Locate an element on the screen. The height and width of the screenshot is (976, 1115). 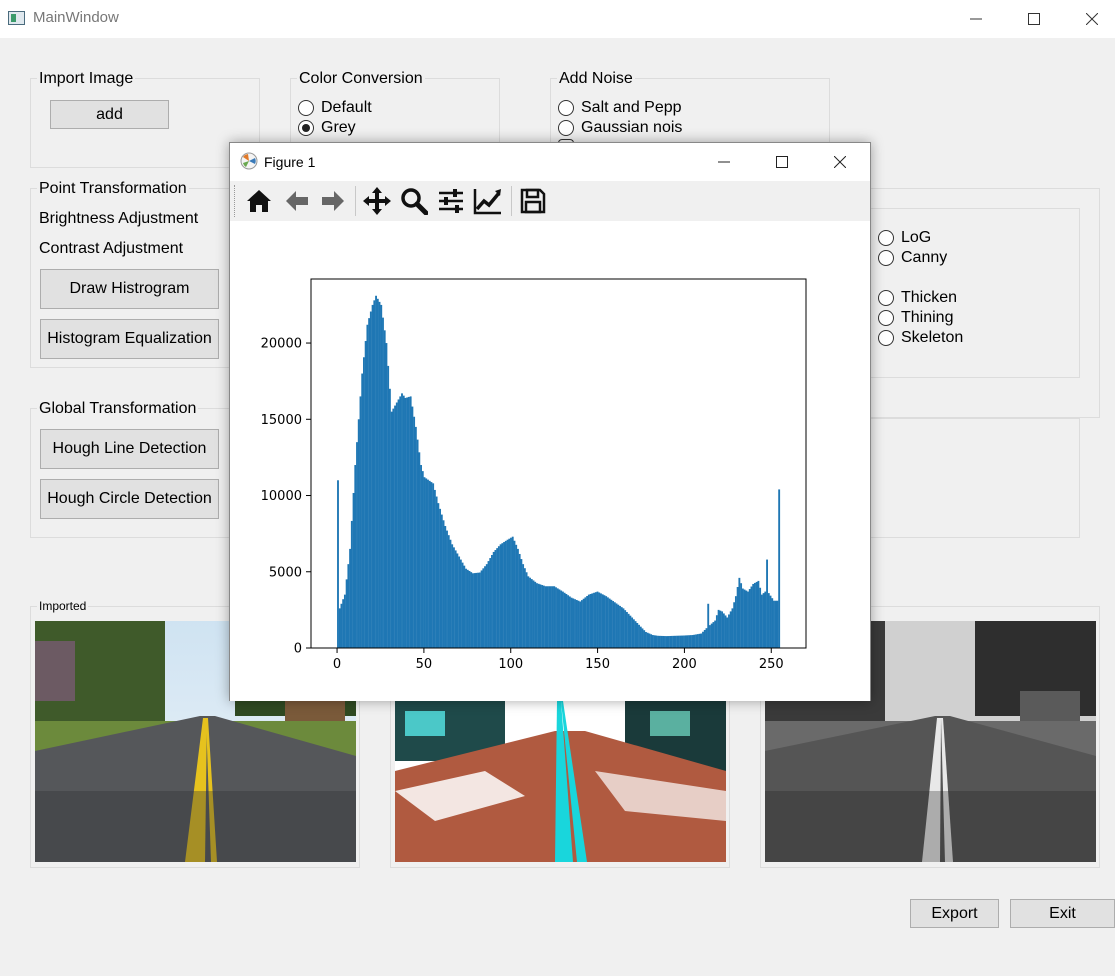
radio-default-indicator is located at coordinates (306, 108).